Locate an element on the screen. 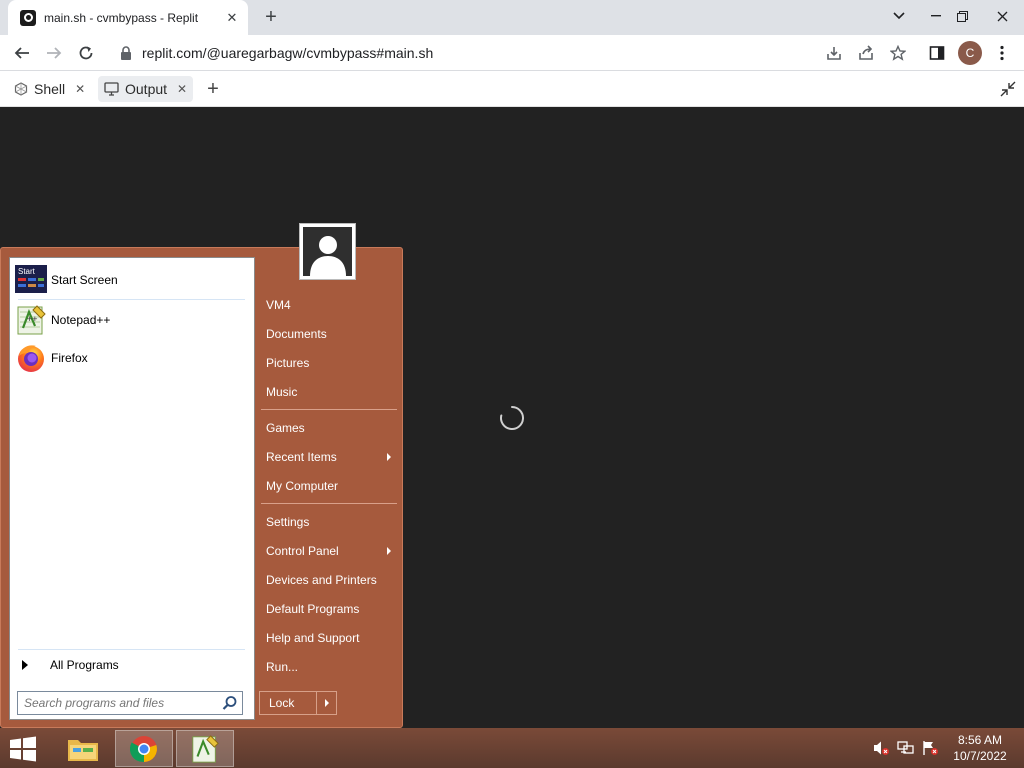 The width and height of the screenshot is (1024, 768). replit-tab-strip: Shell ✕ Output ✕ is located at coordinates (512, 89).